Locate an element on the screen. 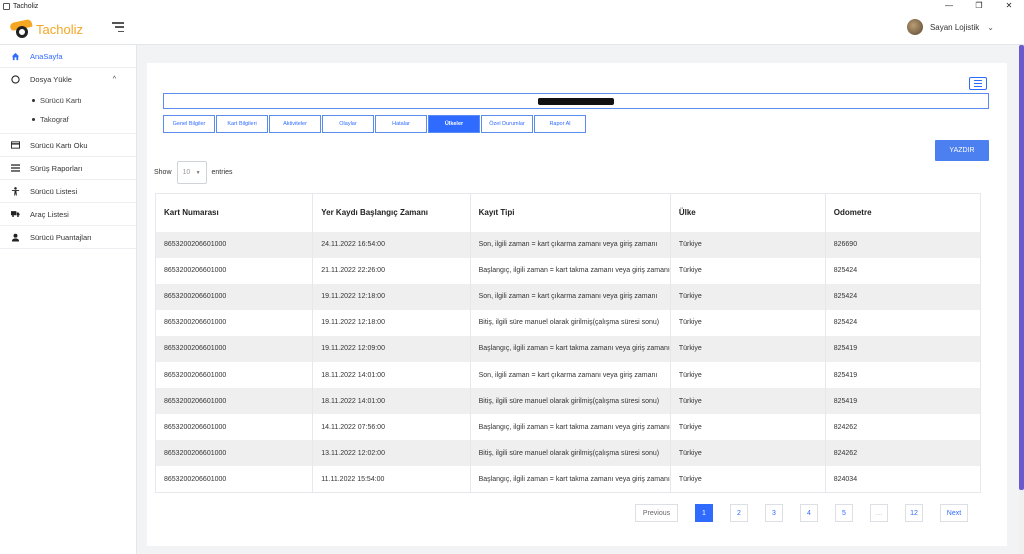  driver-name-bar: ████████ is located at coordinates (576, 101).